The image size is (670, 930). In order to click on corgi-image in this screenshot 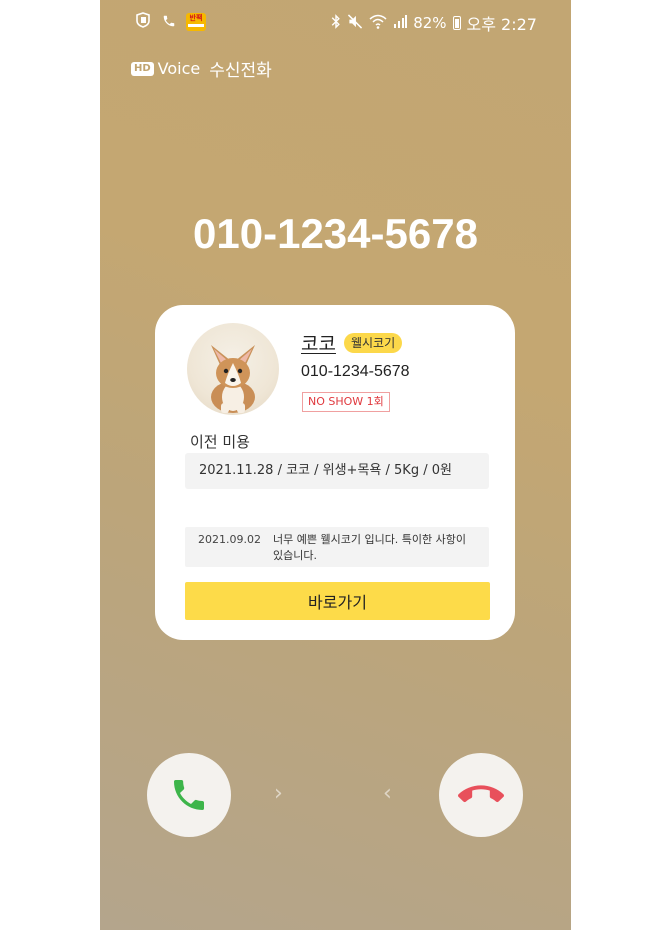, I will do `click(233, 379)`.